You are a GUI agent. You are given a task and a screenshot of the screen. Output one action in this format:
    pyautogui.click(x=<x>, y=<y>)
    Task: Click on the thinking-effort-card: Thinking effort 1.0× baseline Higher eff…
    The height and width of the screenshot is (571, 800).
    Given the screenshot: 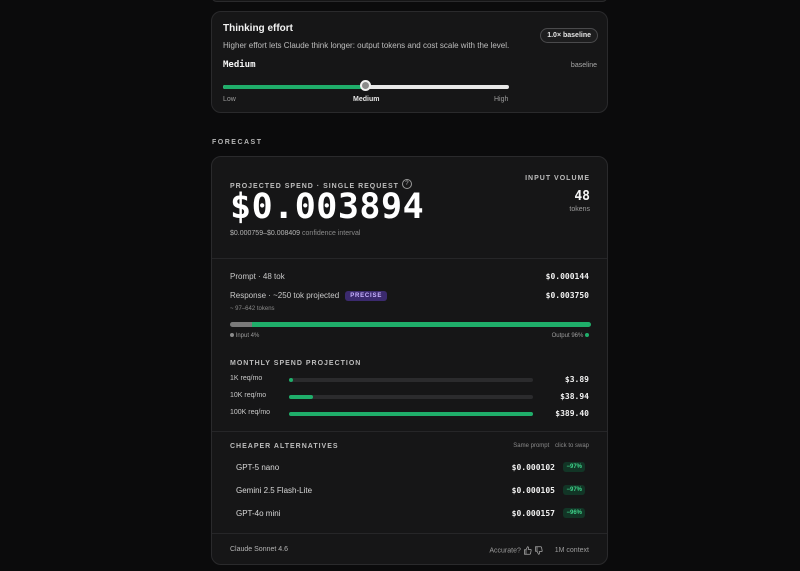 What is the action you would take?
    pyautogui.click(x=409, y=62)
    